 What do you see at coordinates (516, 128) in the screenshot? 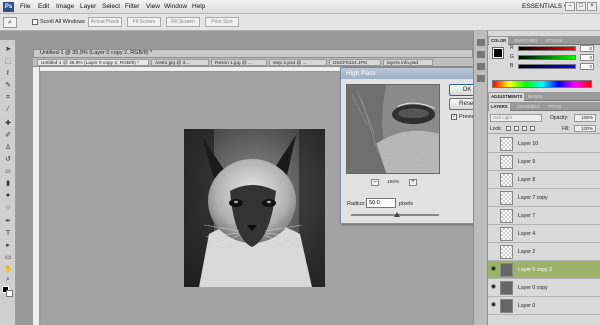
I see `lock-pixels-icon` at bounding box center [516, 128].